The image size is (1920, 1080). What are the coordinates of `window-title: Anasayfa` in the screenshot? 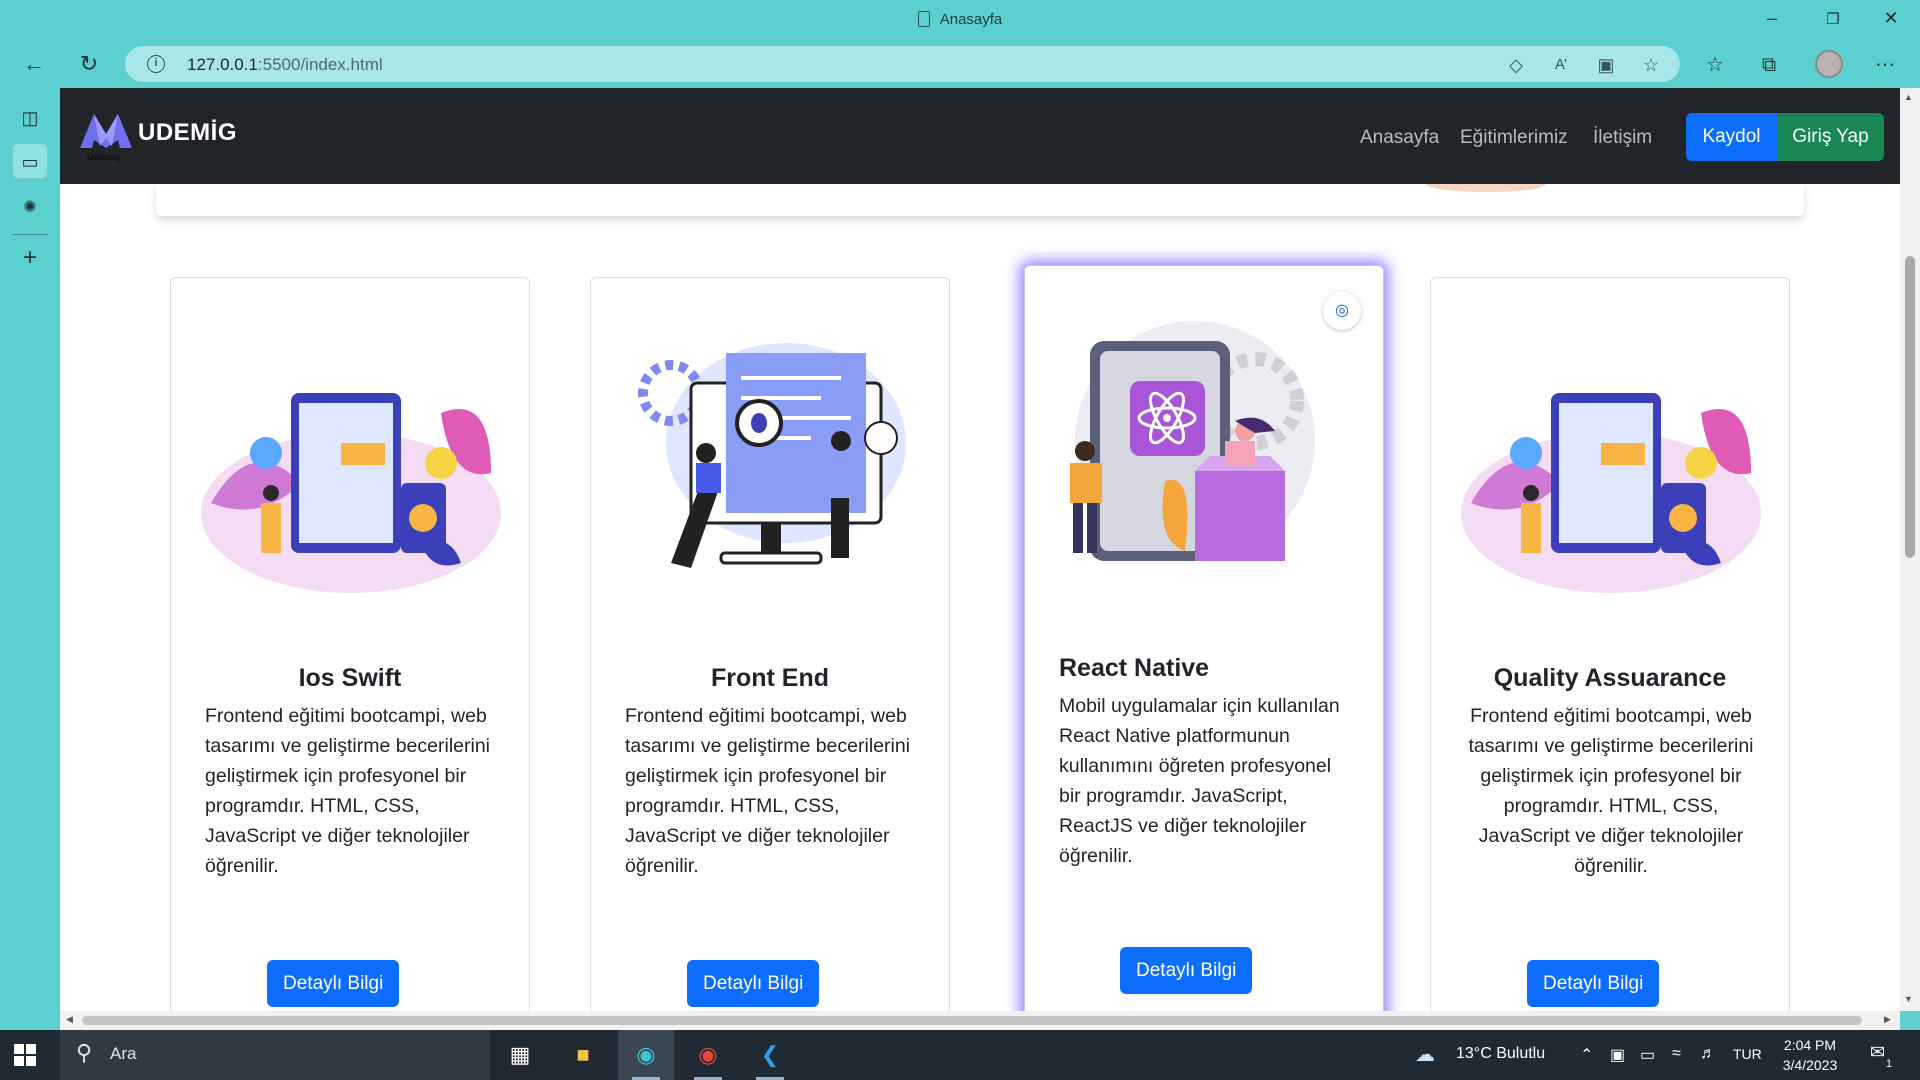 It's located at (960, 19).